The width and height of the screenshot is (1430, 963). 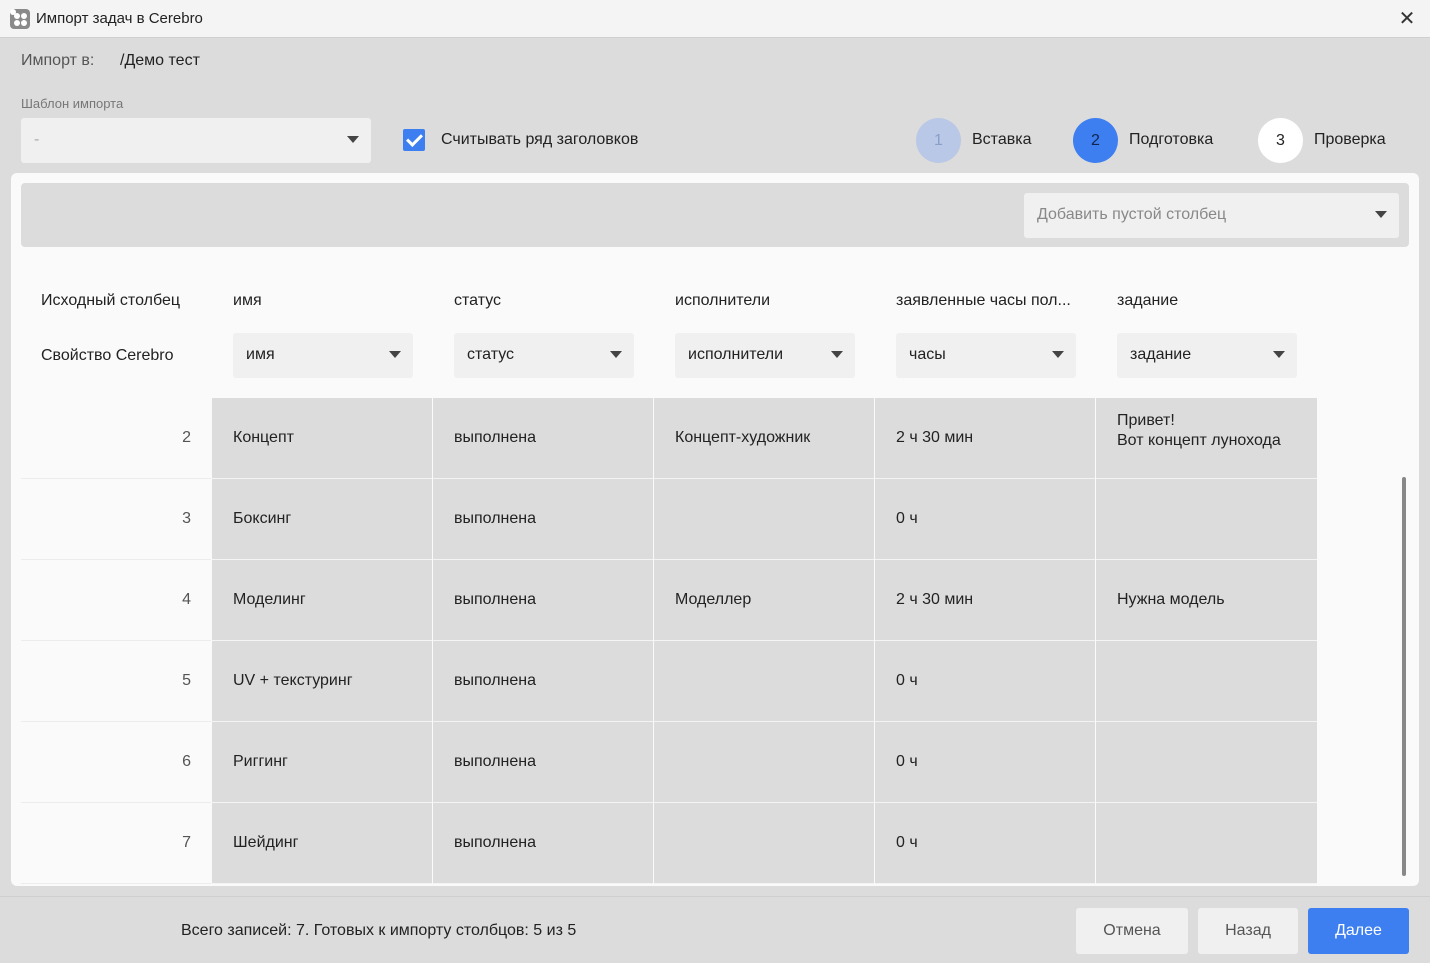 I want to click on table-cell: Концепт-художник, so click(x=764, y=438).